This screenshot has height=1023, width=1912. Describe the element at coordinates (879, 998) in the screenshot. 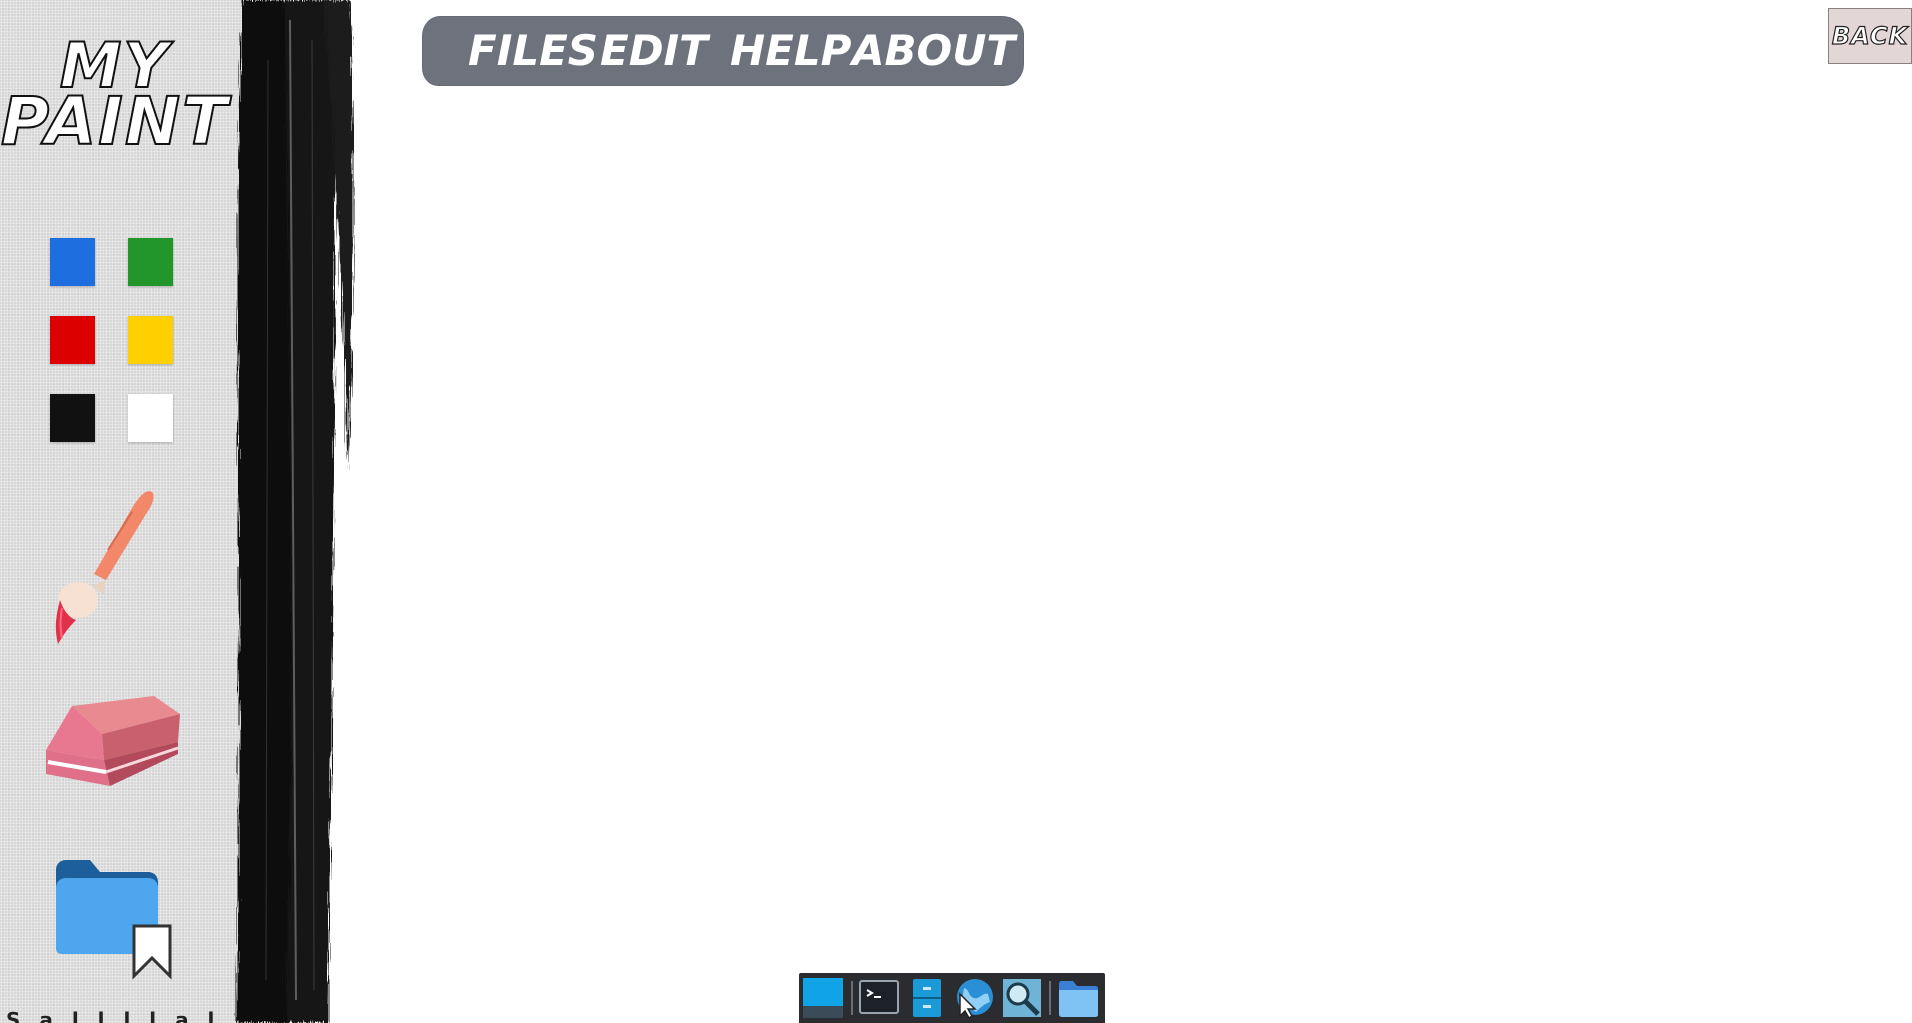

I see `terminal-icon` at that location.